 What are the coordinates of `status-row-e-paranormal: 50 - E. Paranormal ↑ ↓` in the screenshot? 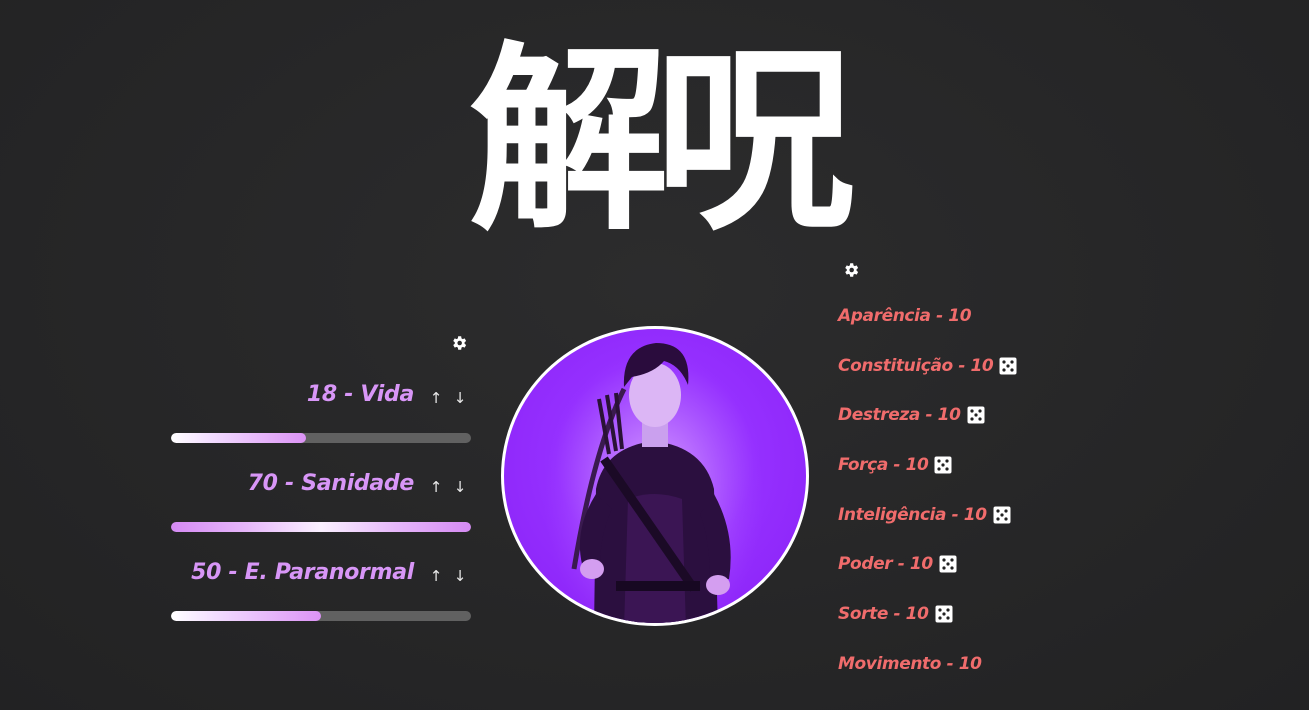 It's located at (310, 572).